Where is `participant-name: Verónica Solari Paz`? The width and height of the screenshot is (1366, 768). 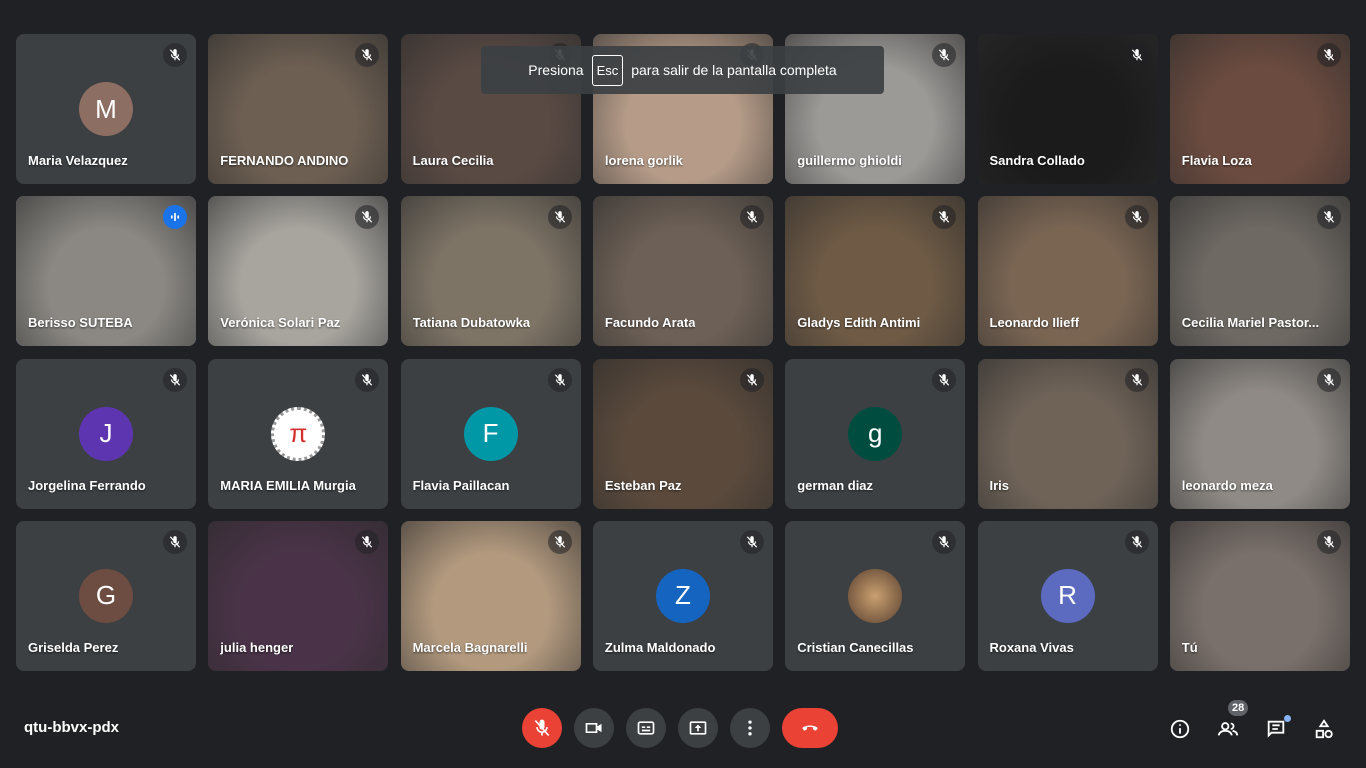 participant-name: Verónica Solari Paz is located at coordinates (280, 323).